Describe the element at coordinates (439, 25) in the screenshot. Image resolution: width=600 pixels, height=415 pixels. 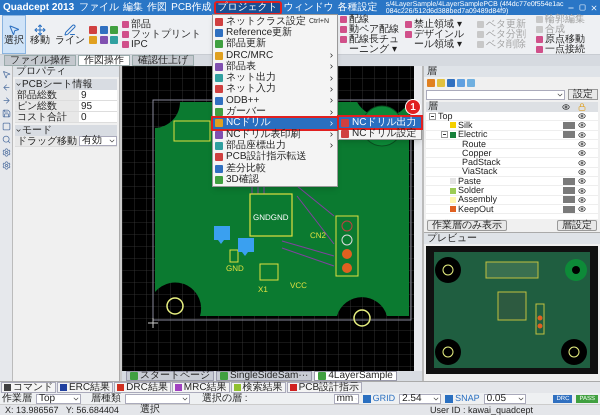
I see `ribbon-item: 禁止領域 ▾` at that location.